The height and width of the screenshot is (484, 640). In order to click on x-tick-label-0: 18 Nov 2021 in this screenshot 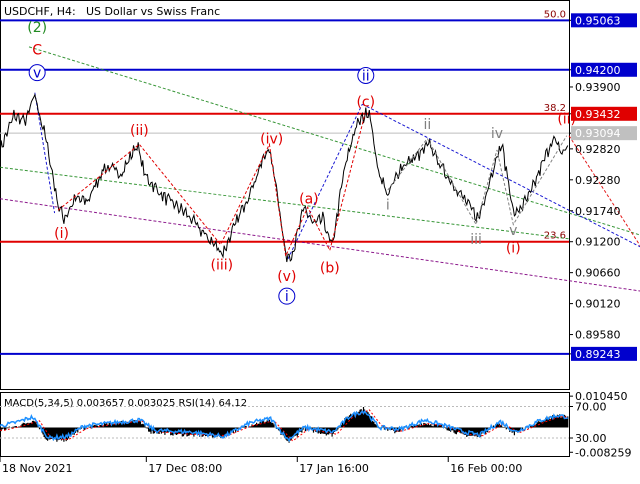, I will do `click(37, 468)`.